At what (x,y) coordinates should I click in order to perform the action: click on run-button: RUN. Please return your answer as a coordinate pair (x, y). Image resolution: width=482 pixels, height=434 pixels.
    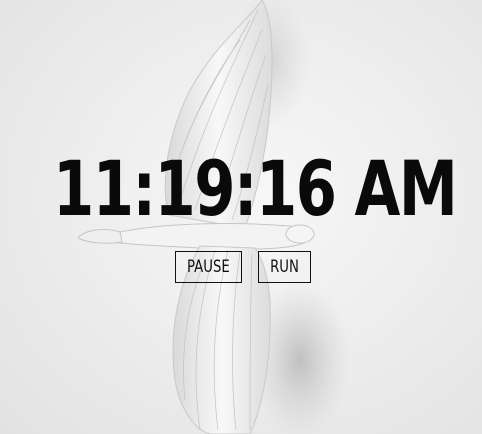
    Looking at the image, I should click on (284, 267).